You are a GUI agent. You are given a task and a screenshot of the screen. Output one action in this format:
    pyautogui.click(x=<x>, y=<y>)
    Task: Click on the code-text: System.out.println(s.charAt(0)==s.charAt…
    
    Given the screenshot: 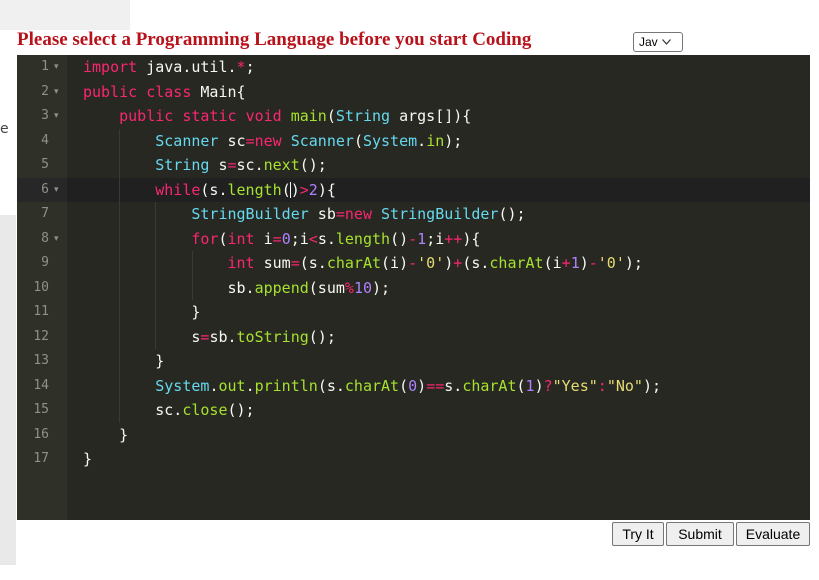 What is the action you would take?
    pyautogui.click(x=408, y=385)
    